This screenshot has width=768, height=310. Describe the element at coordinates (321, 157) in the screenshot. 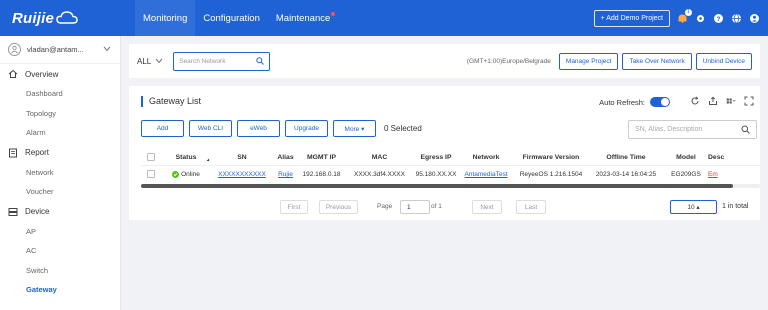

I see `column-mgmt-ip: MGMT IP` at that location.